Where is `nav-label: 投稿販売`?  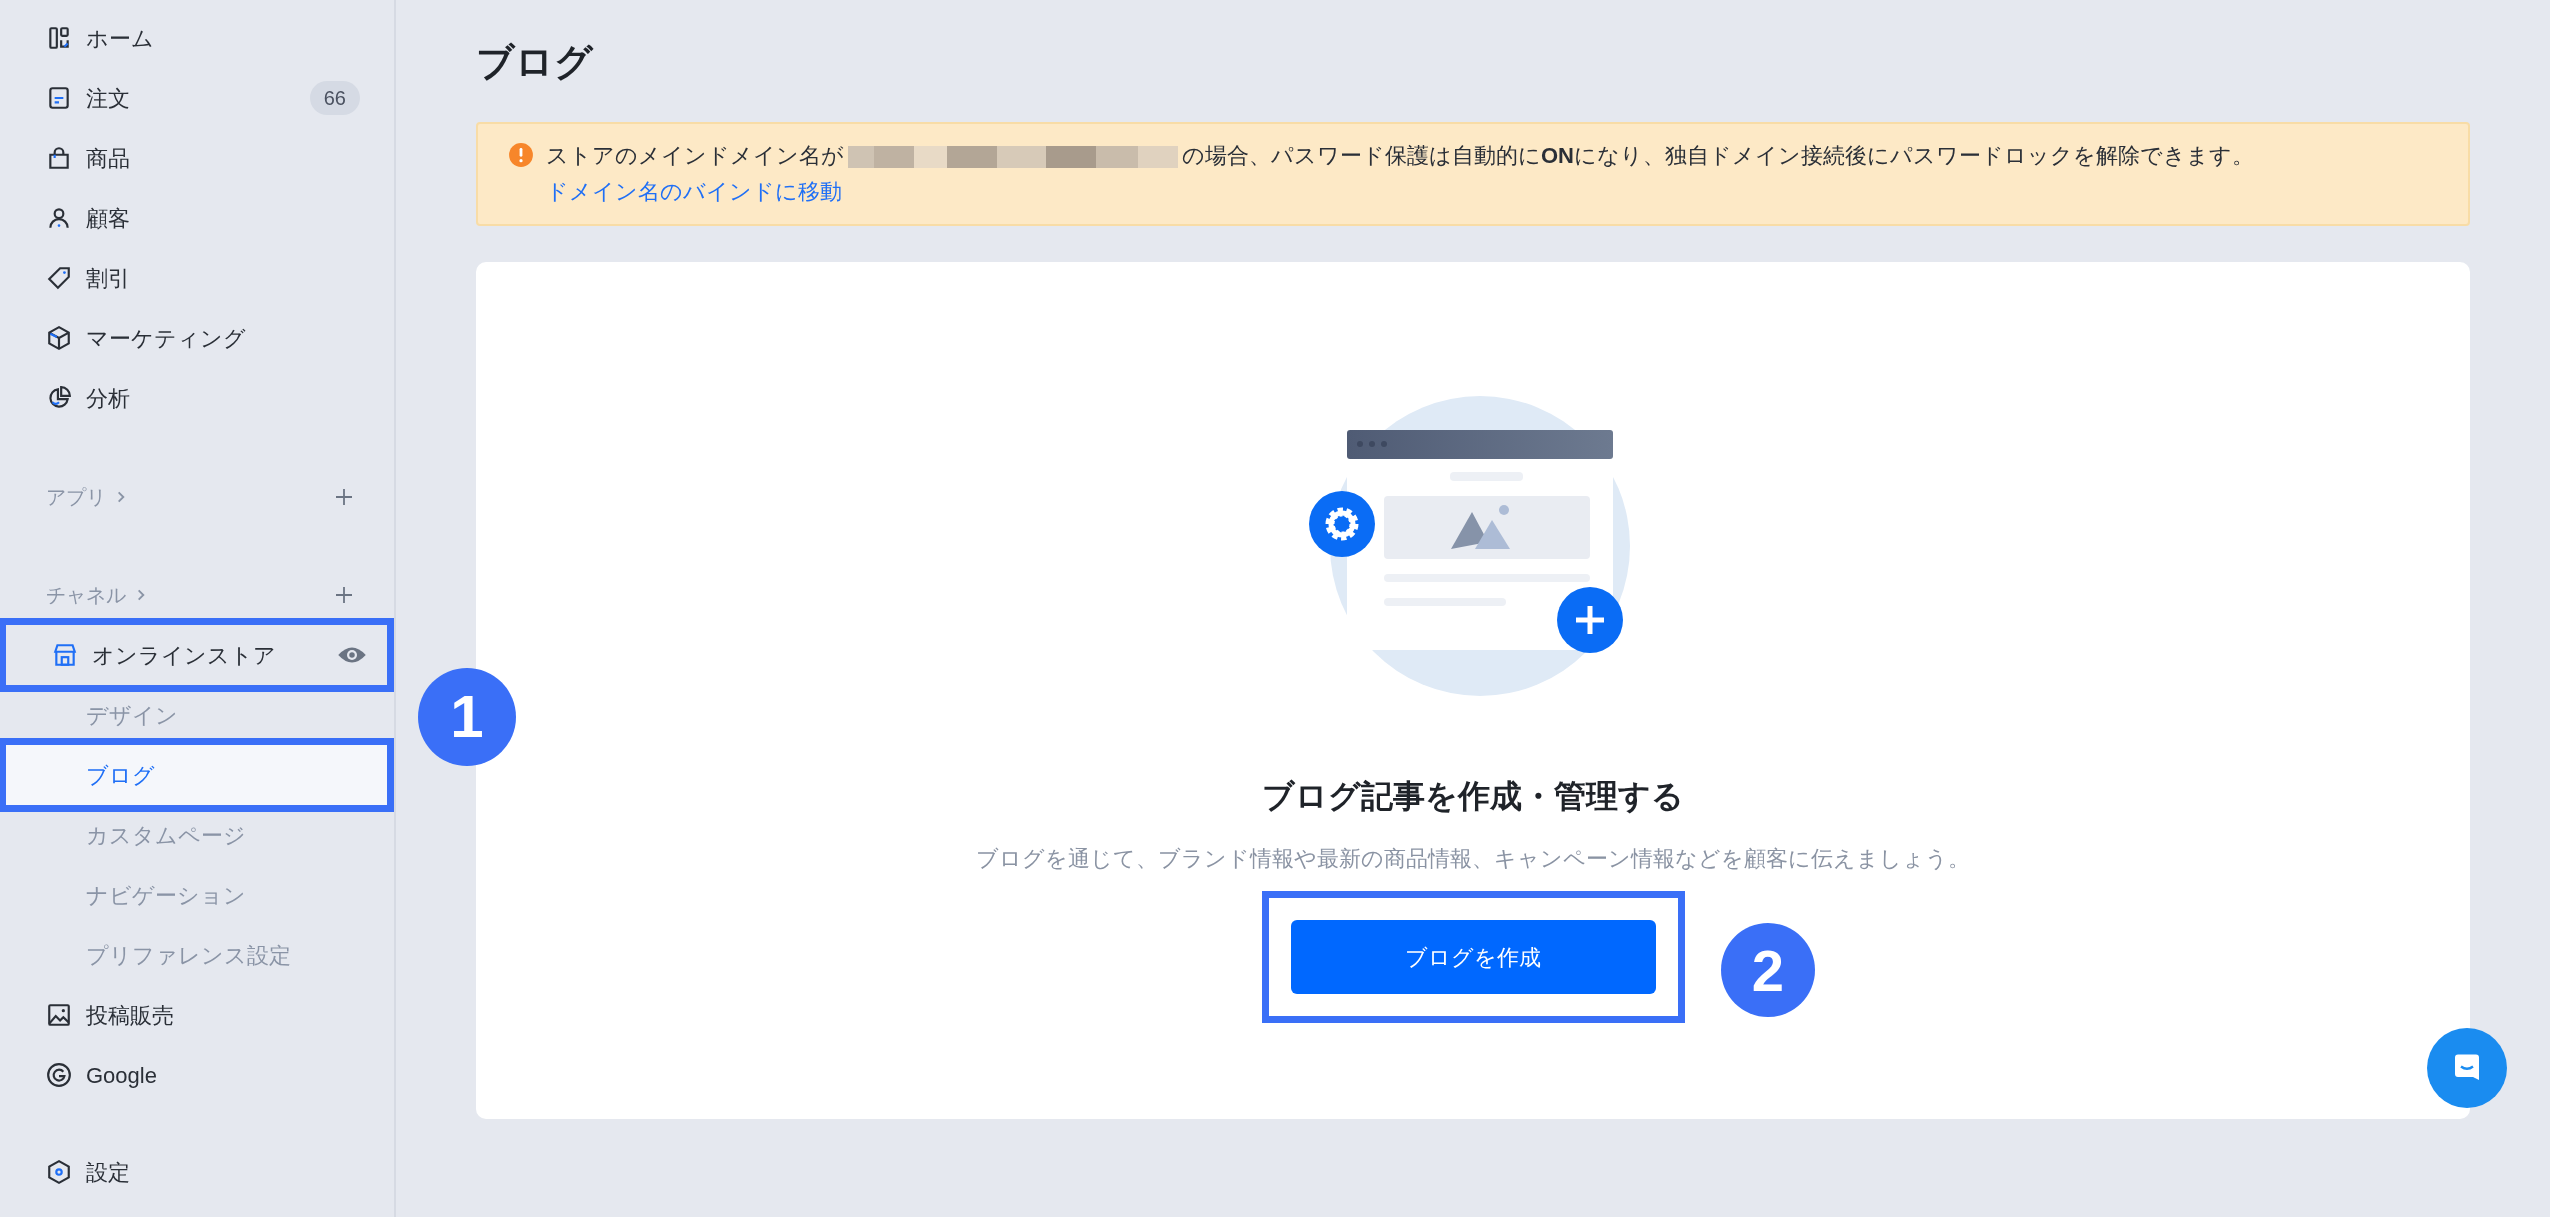 nav-label: 投稿販売 is located at coordinates (130, 1015).